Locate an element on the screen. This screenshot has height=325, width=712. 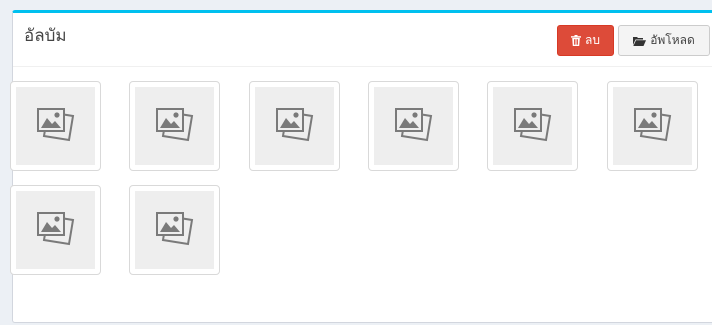
trash-icon is located at coordinates (576, 40).